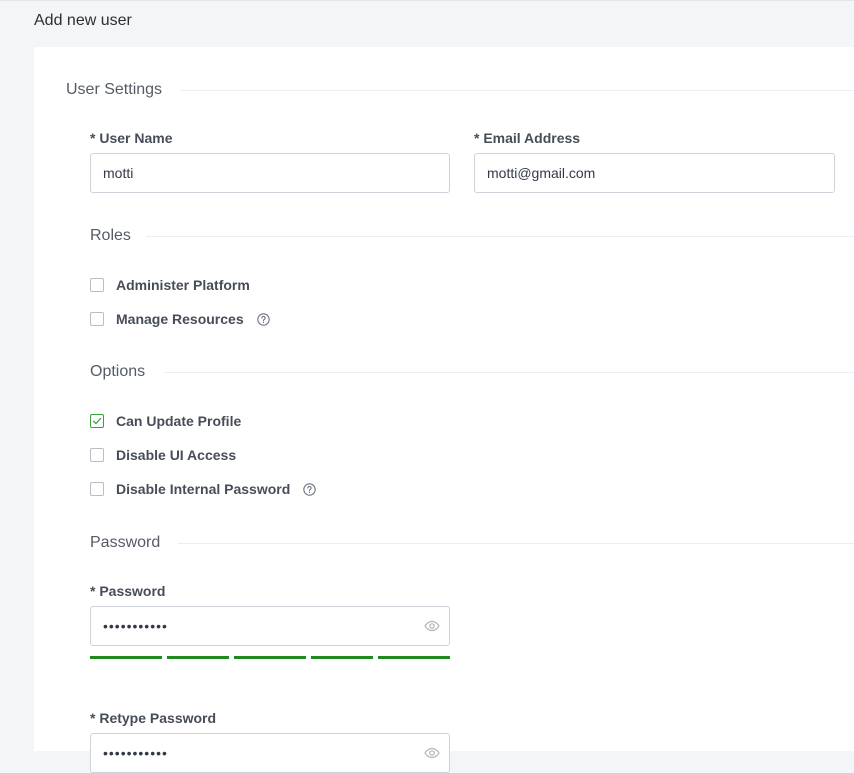 The image size is (854, 773). What do you see at coordinates (427, 0) in the screenshot?
I see `top-divider` at bounding box center [427, 0].